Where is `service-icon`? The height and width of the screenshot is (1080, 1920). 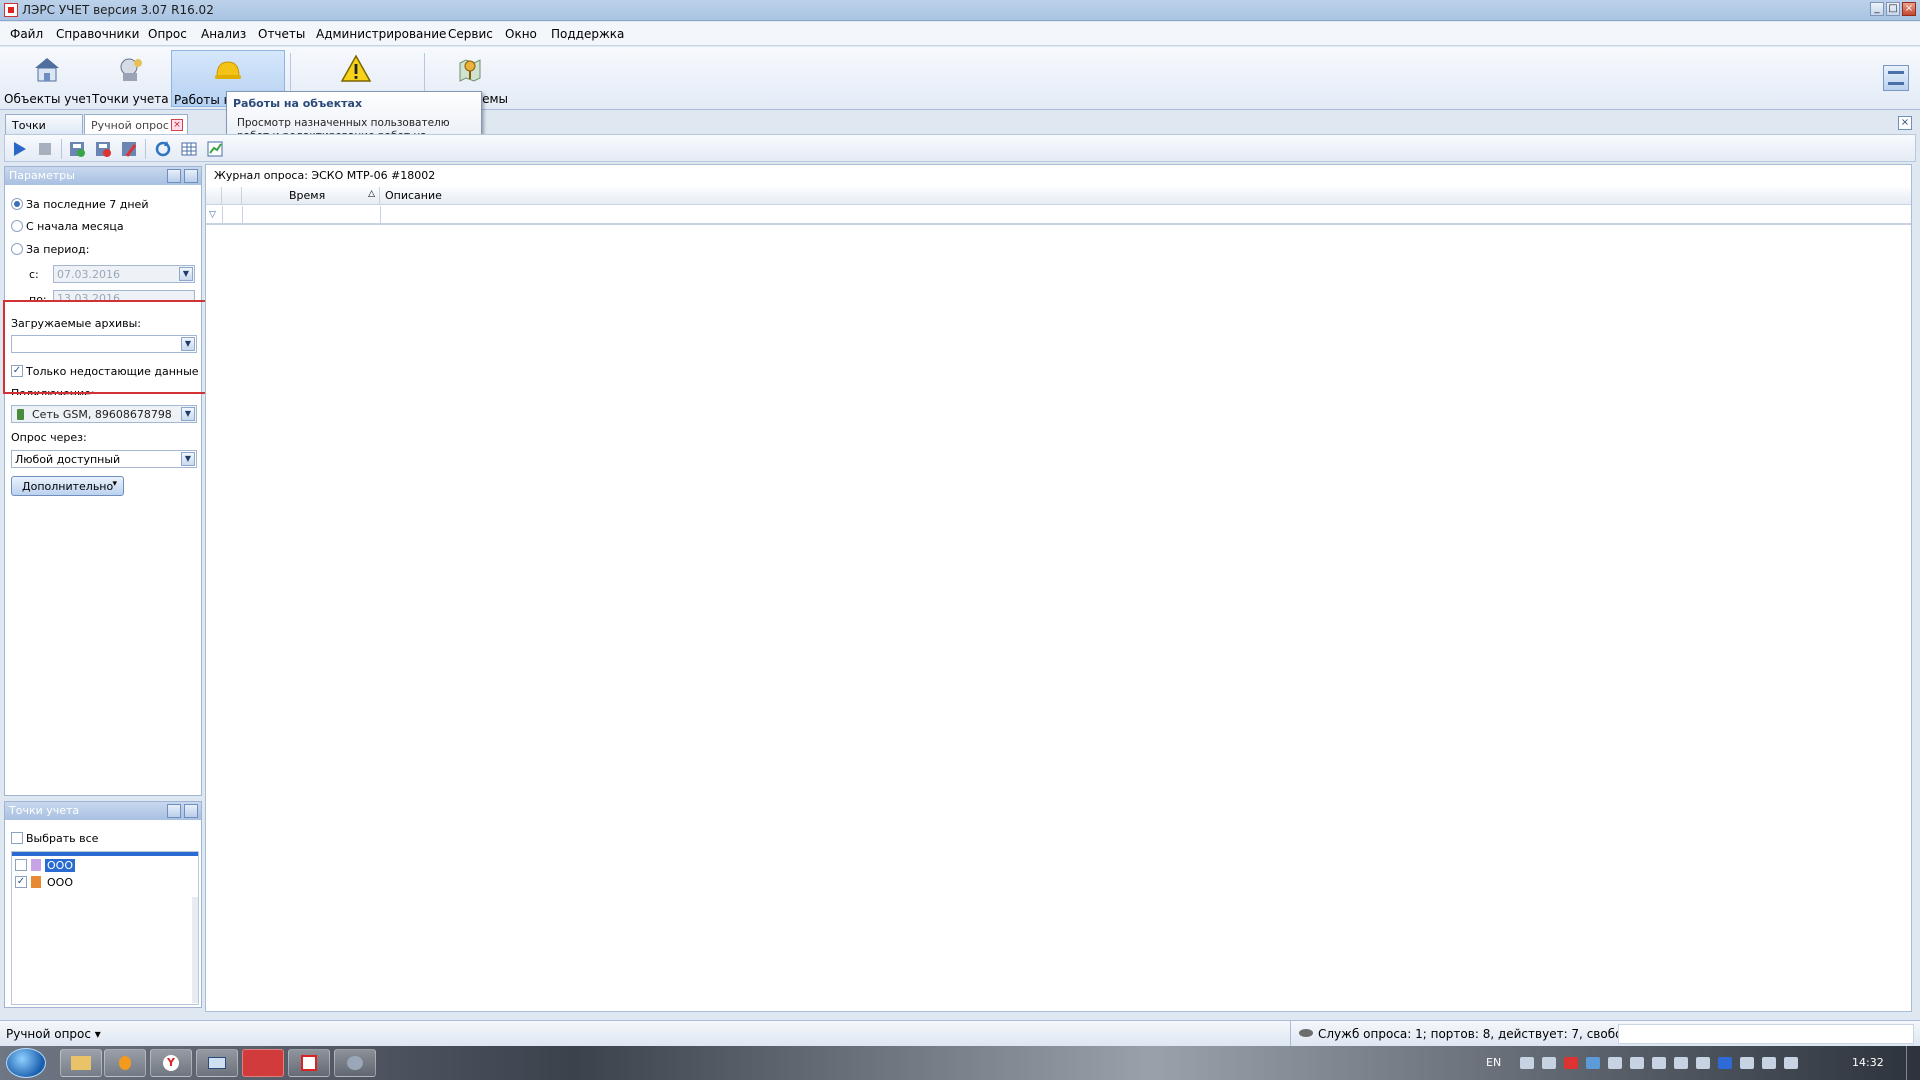 service-icon is located at coordinates (1306, 1033).